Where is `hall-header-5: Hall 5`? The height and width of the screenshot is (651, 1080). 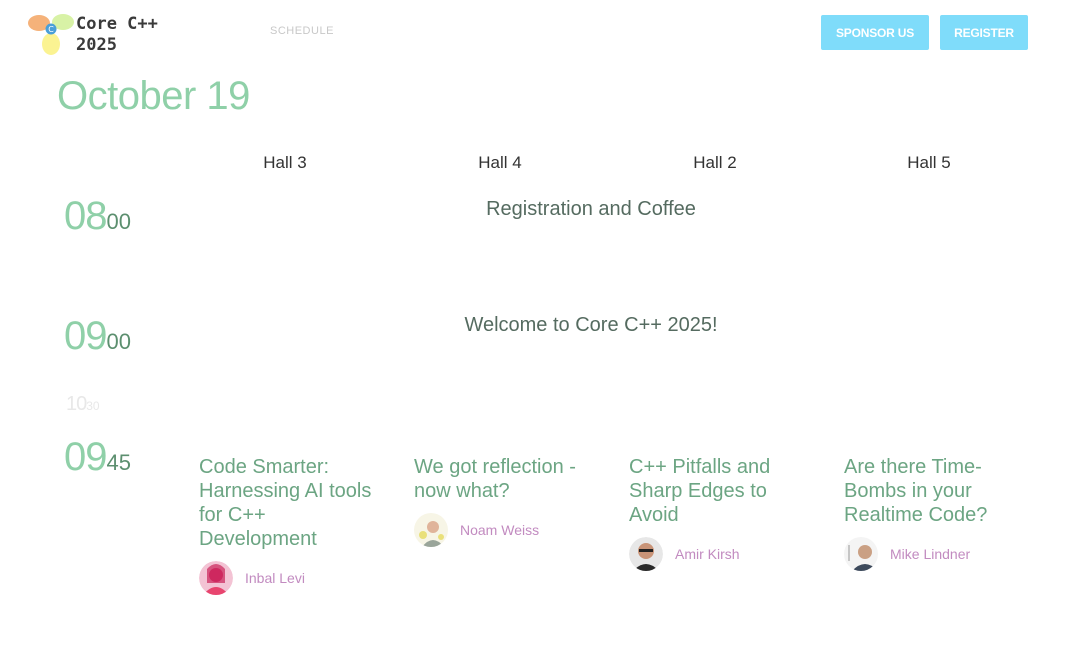 hall-header-5: Hall 5 is located at coordinates (929, 162).